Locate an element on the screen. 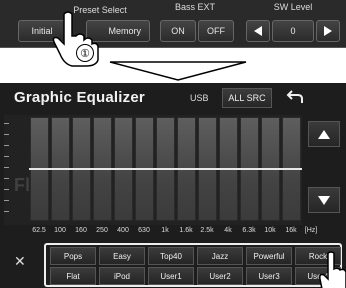 The image size is (346, 288). triangle-up-icon is located at coordinates (324, 134).